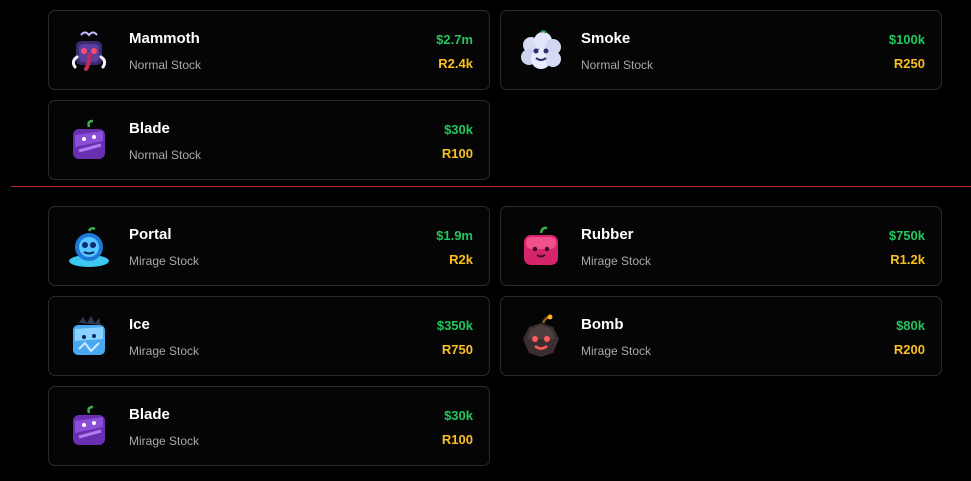  I want to click on beli-price: $350k, so click(454, 325).